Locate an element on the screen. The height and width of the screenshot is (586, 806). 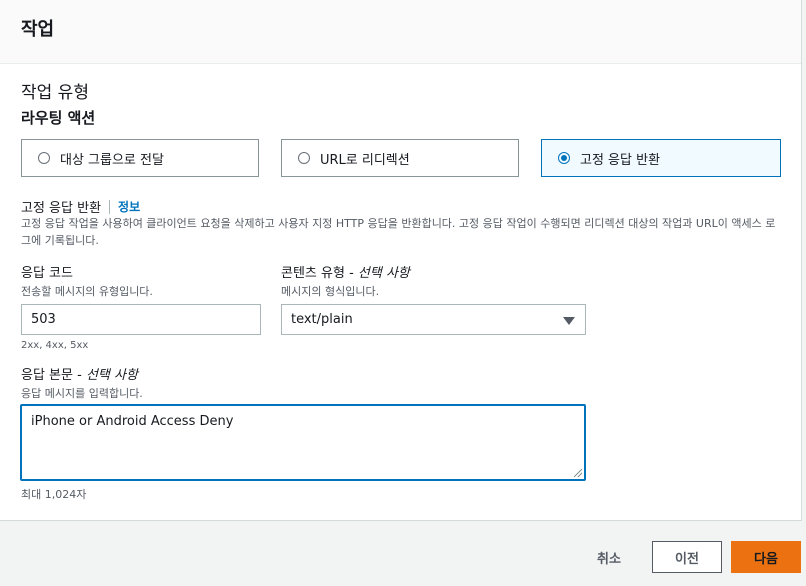
caret-down-icon is located at coordinates (569, 321).